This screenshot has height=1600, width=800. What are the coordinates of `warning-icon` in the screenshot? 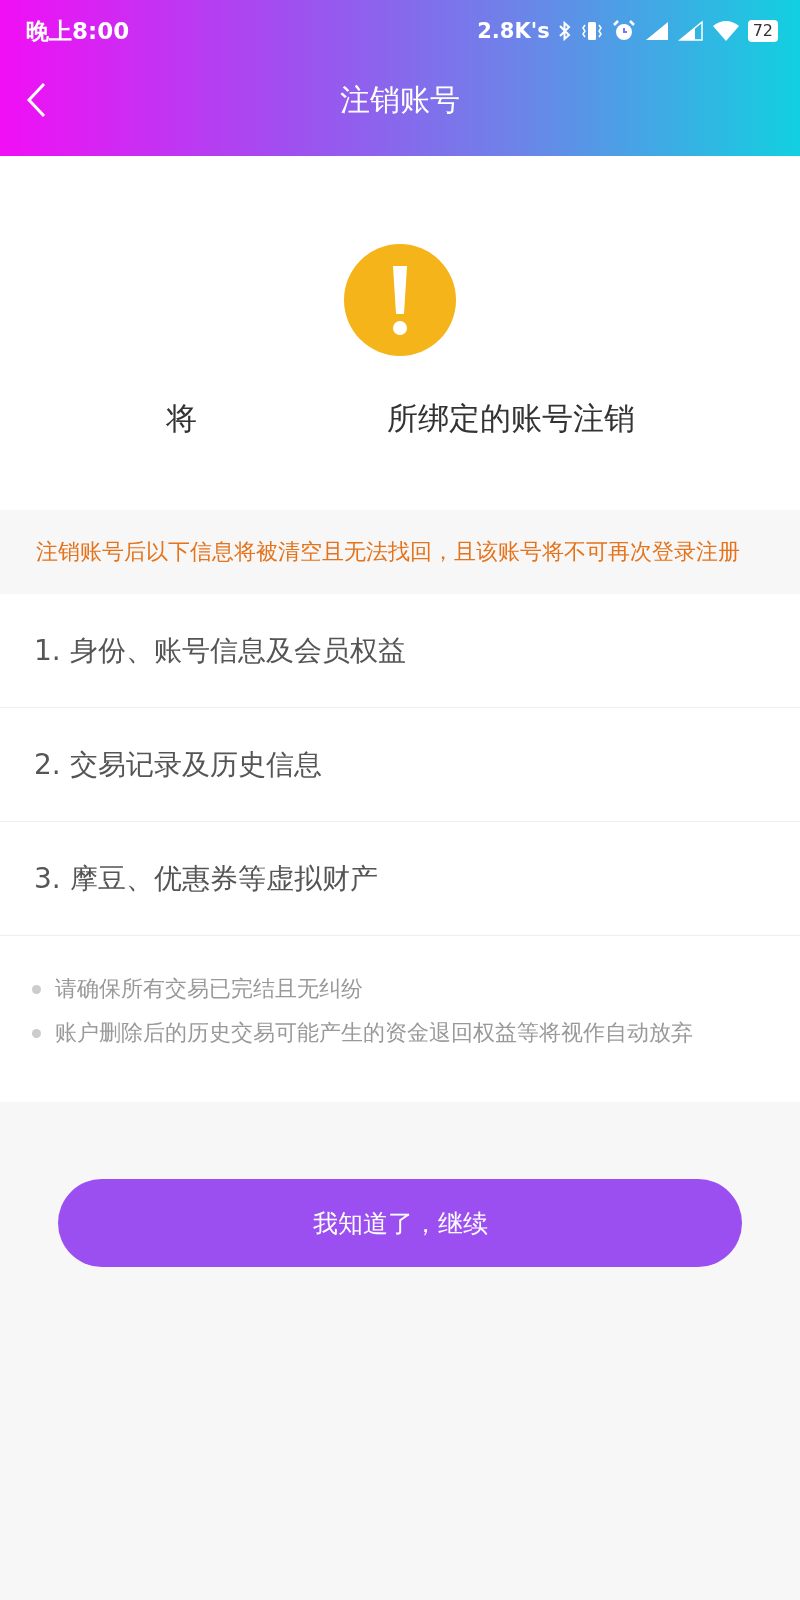 It's located at (400, 300).